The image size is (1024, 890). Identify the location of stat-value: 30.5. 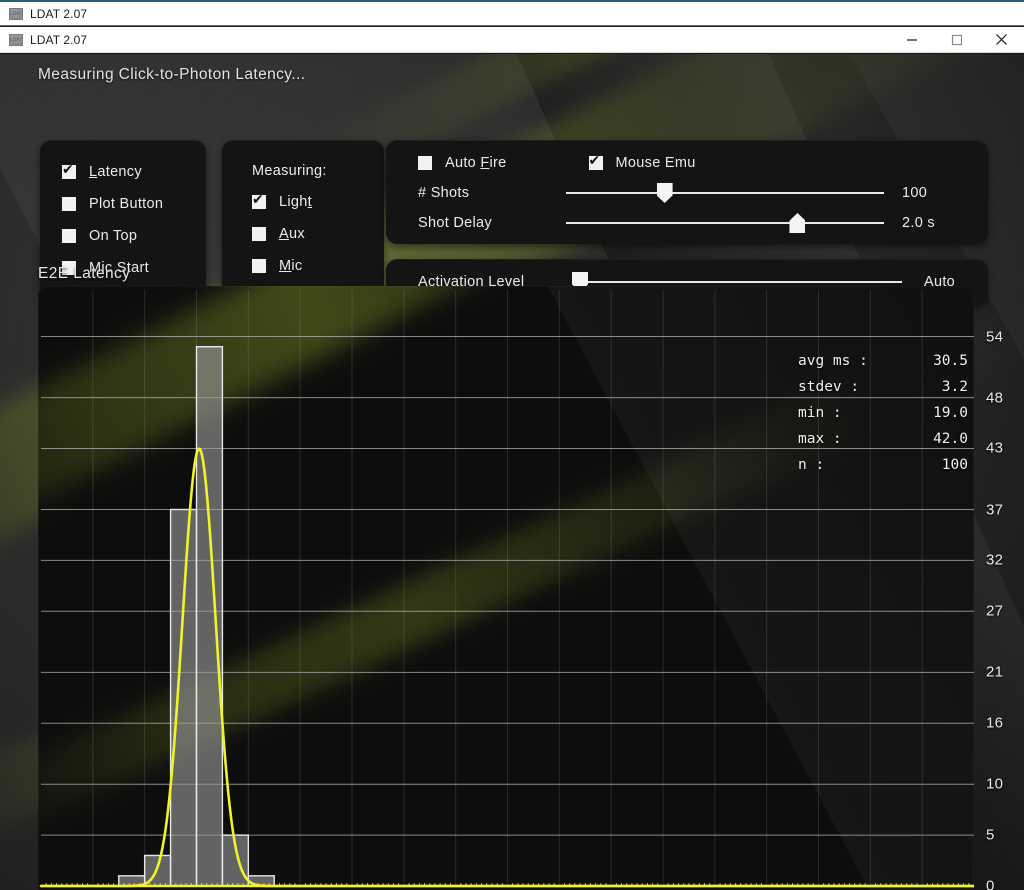
(950, 361).